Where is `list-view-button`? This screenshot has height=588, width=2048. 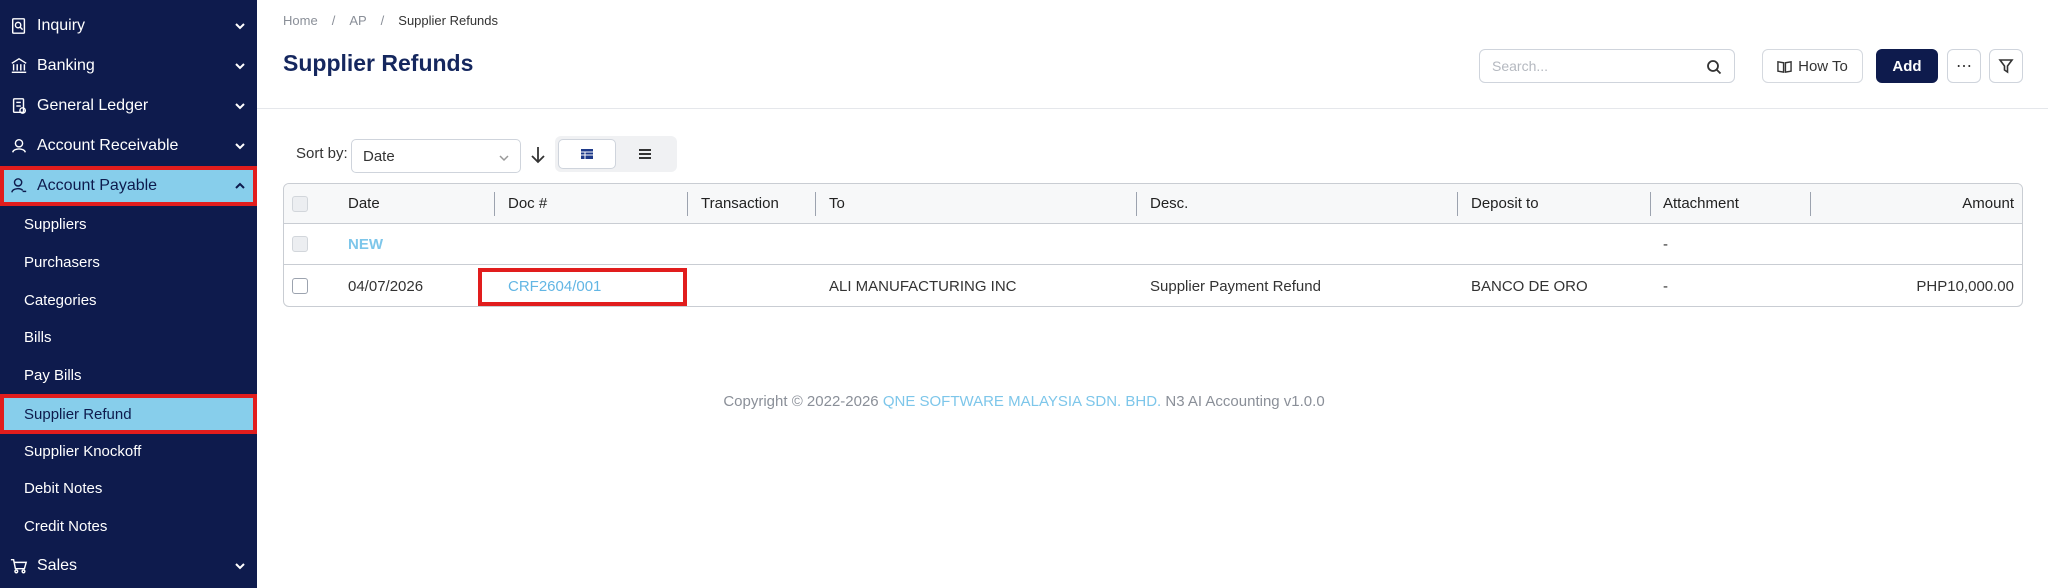
list-view-button is located at coordinates (645, 154).